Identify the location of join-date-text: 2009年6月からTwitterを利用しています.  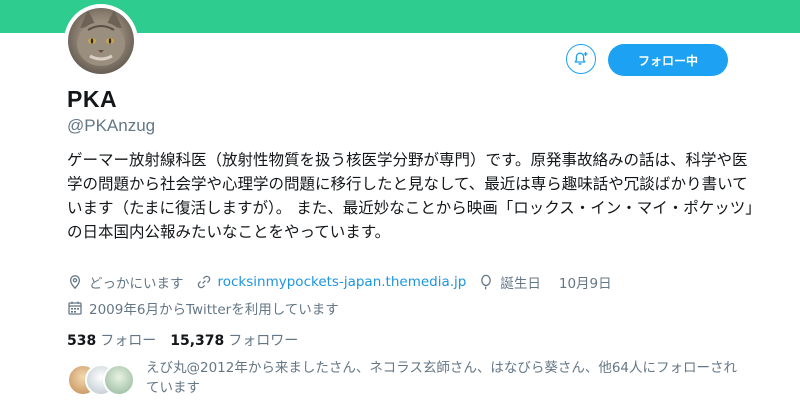
(214, 310).